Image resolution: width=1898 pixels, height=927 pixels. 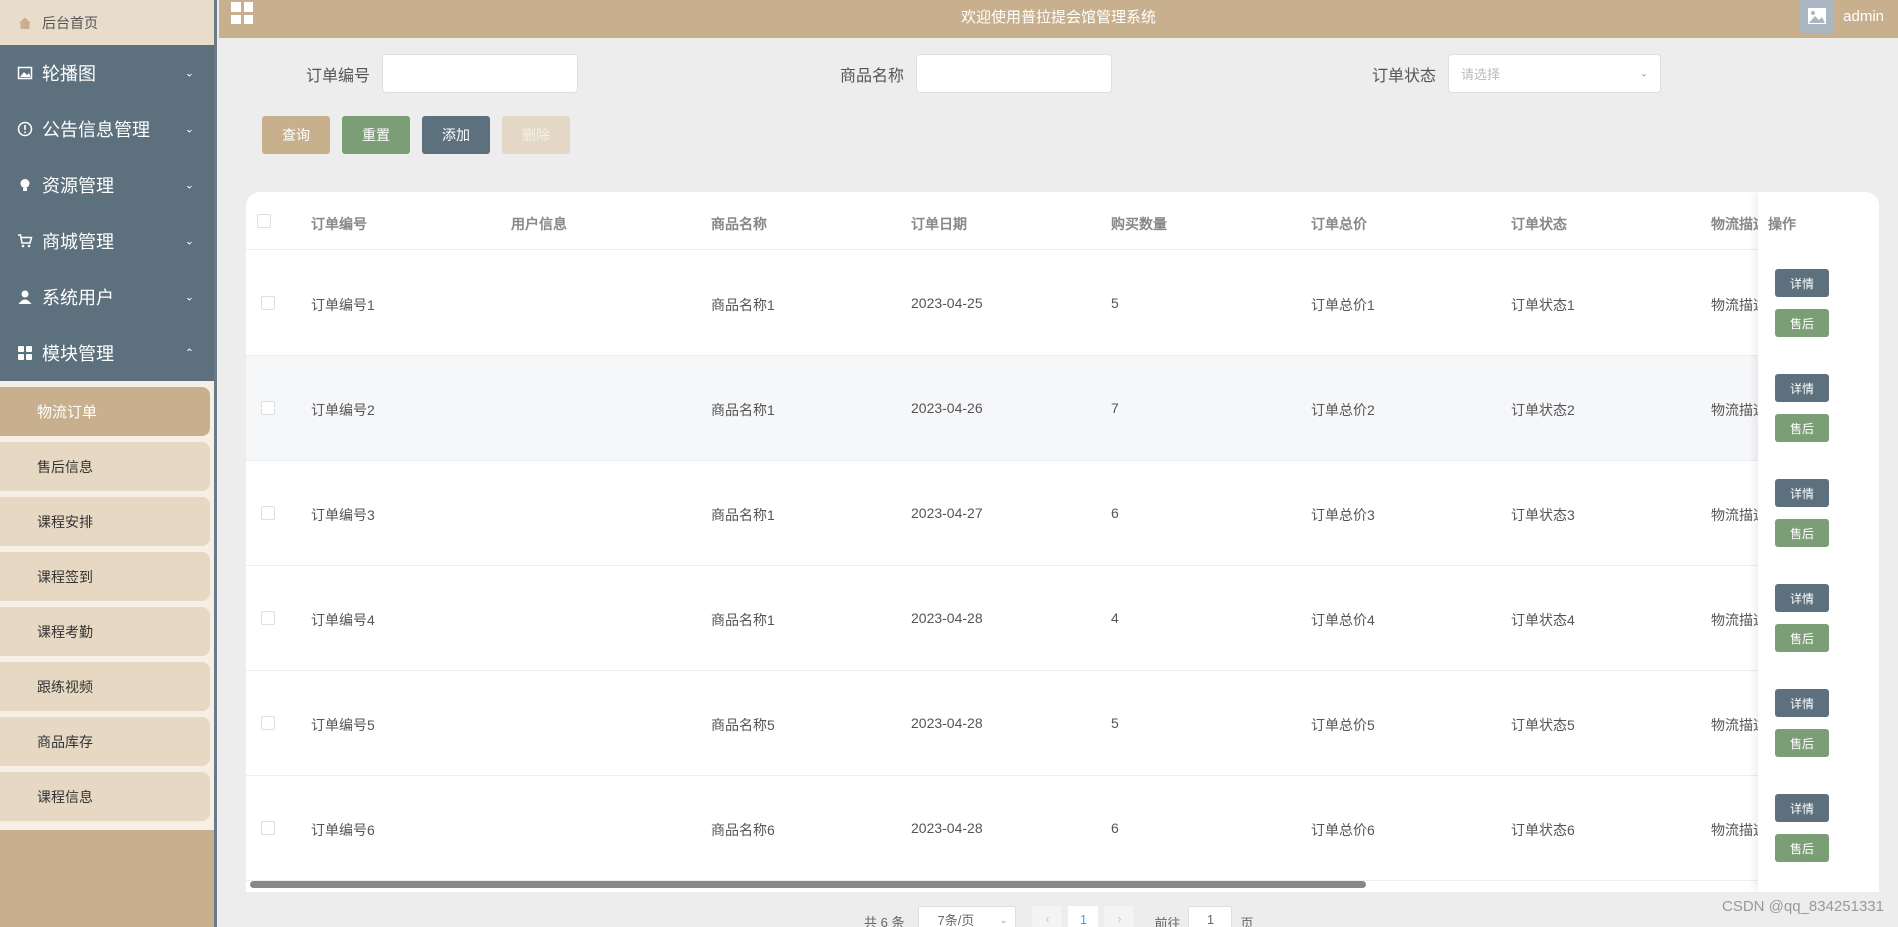 I want to click on goto-label: 前往, so click(x=1167, y=921).